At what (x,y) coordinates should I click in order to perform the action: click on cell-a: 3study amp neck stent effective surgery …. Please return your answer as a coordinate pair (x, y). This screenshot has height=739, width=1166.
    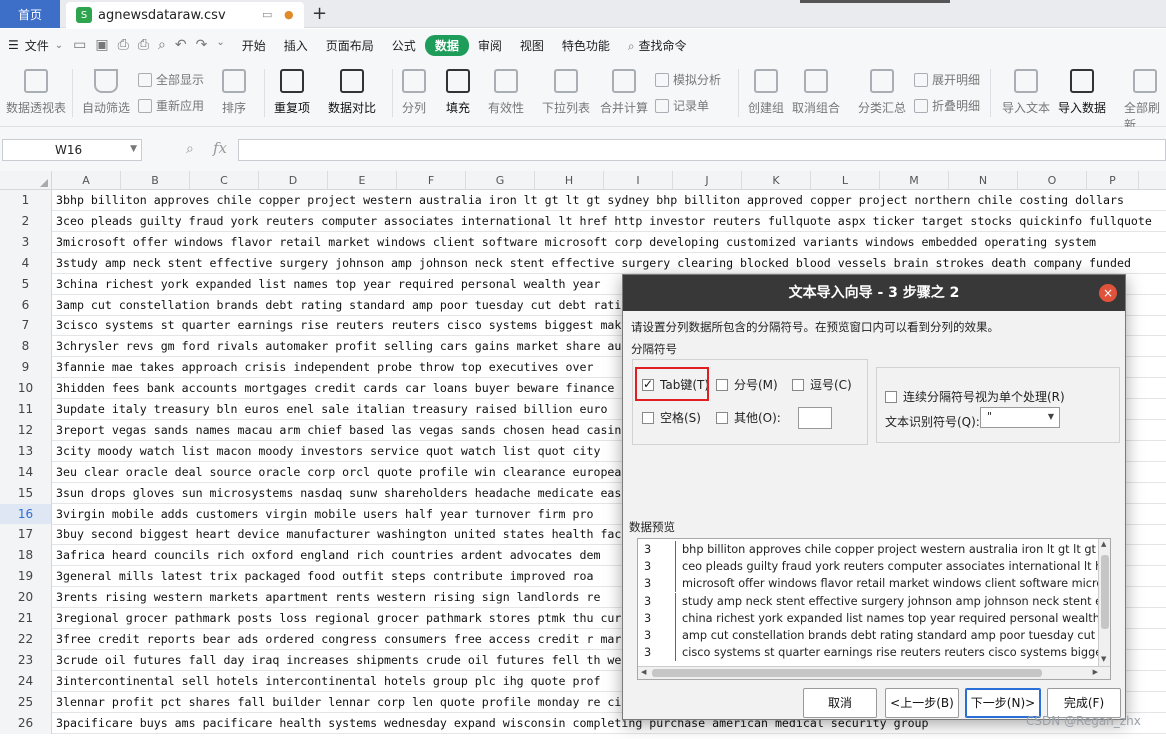
    Looking at the image, I should click on (593, 263).